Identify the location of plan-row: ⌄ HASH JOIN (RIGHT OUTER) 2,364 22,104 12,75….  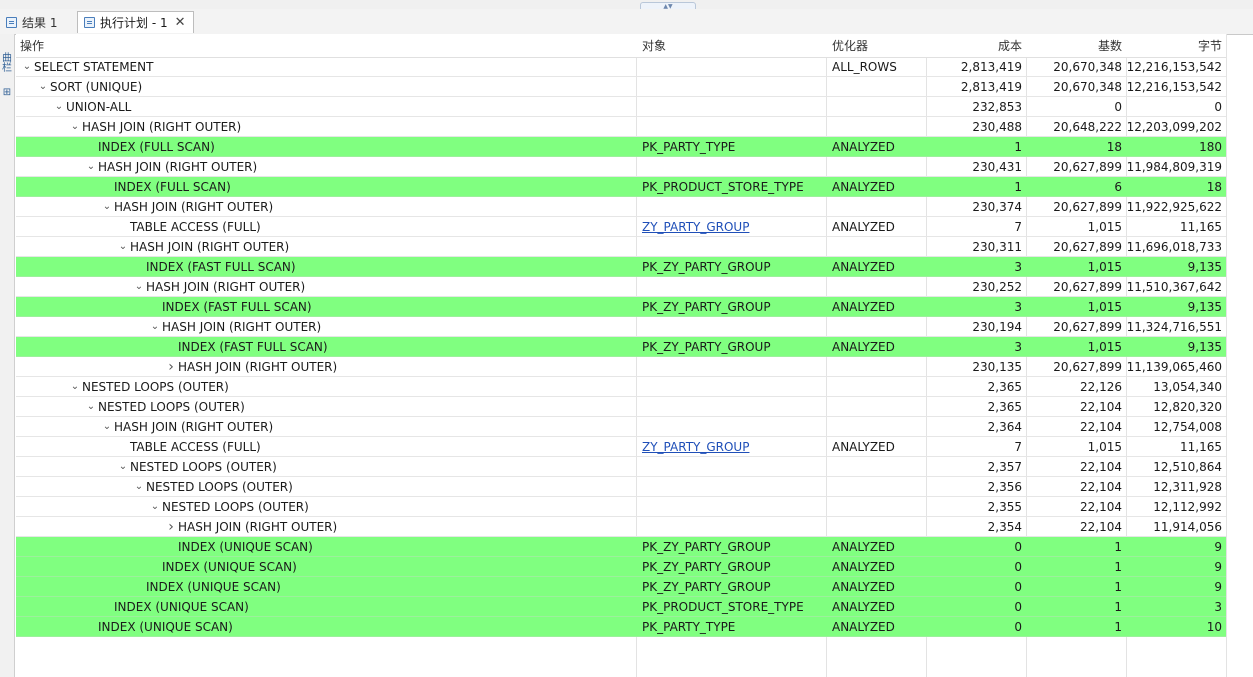
(621, 427).